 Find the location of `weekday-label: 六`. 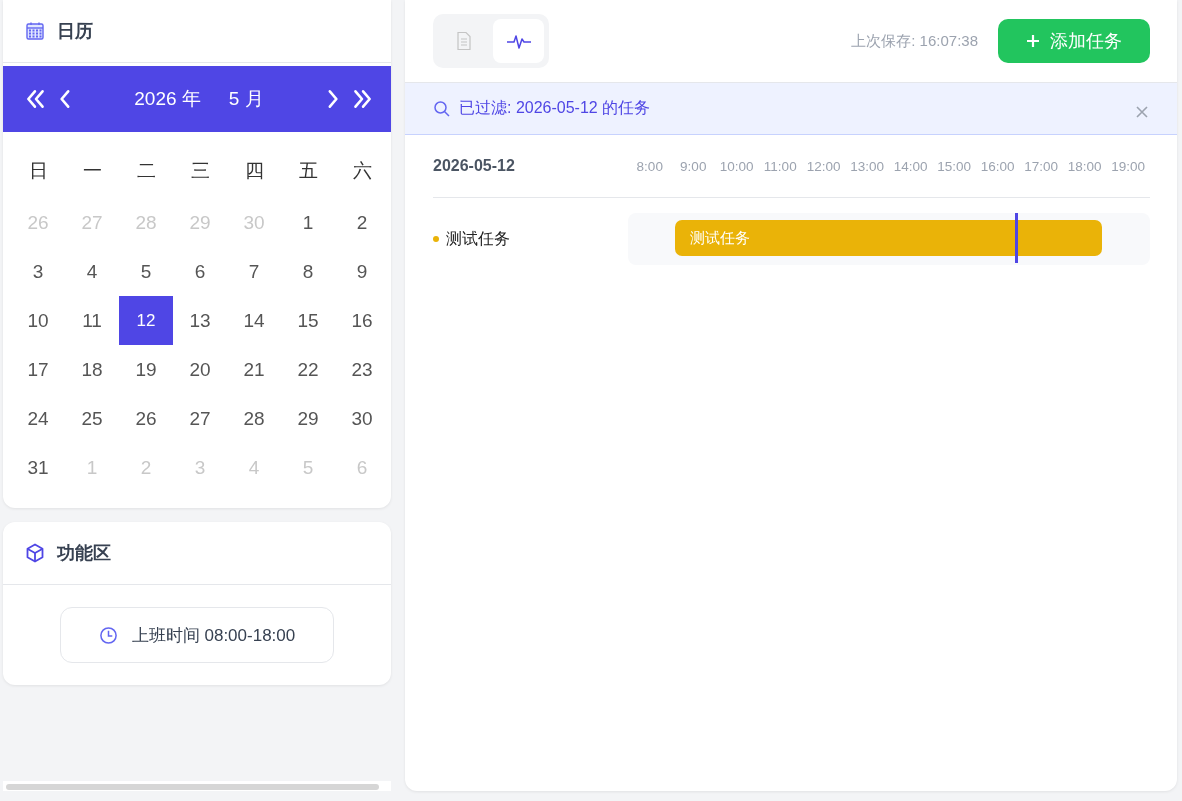

weekday-label: 六 is located at coordinates (362, 171).